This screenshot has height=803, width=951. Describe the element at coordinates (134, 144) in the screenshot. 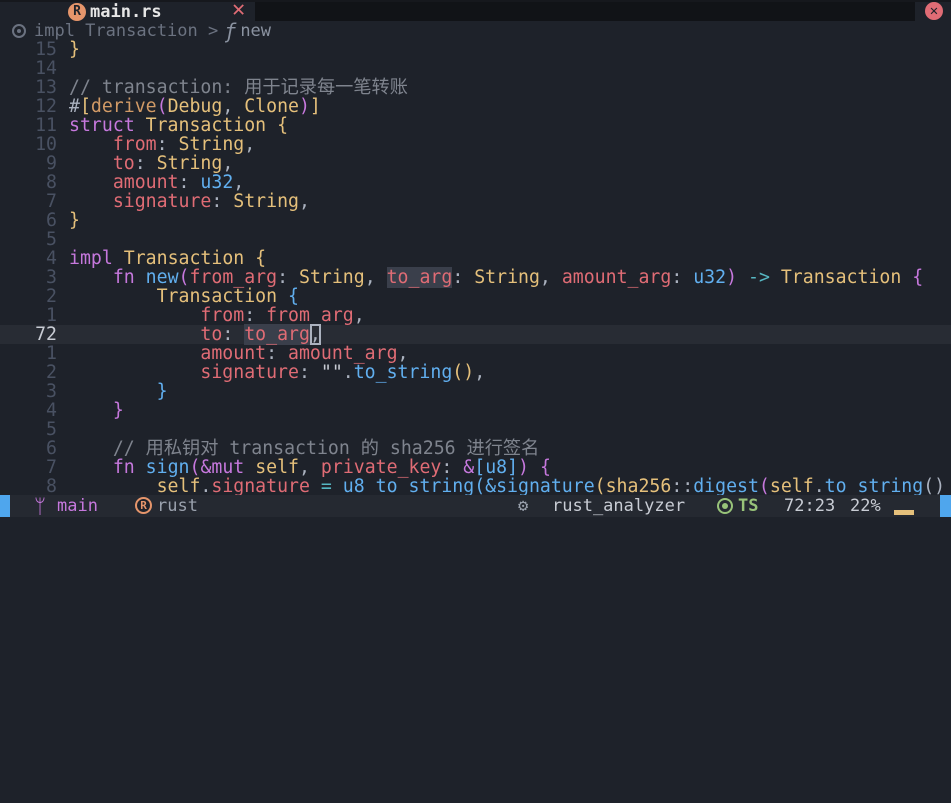

I see `code-token: from` at that location.